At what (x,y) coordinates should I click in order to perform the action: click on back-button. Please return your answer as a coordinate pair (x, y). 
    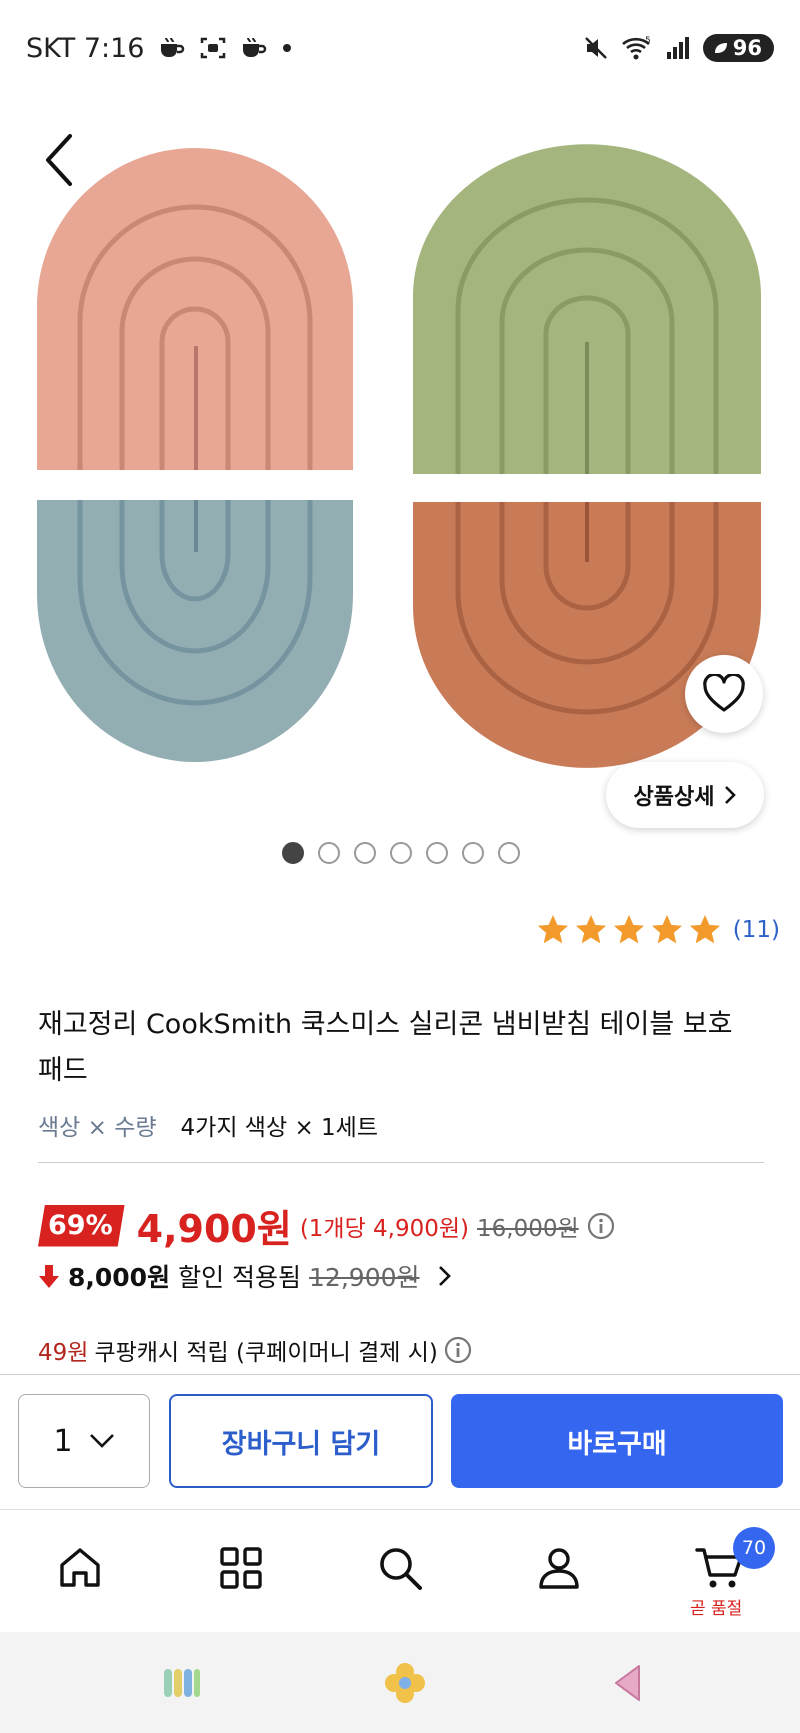
    Looking at the image, I should click on (60, 160).